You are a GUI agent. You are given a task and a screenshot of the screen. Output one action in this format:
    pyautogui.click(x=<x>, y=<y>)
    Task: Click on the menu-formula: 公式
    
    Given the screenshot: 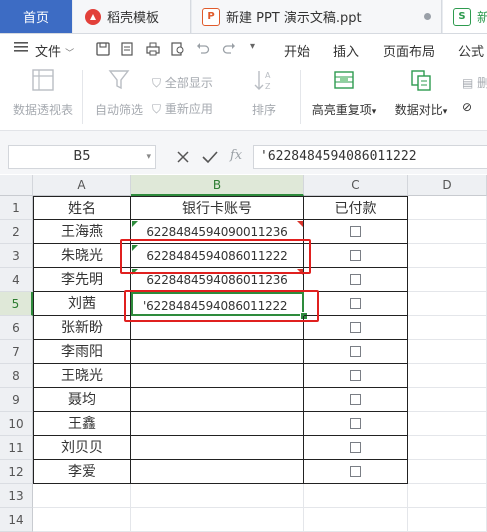 What is the action you would take?
    pyautogui.click(x=471, y=50)
    